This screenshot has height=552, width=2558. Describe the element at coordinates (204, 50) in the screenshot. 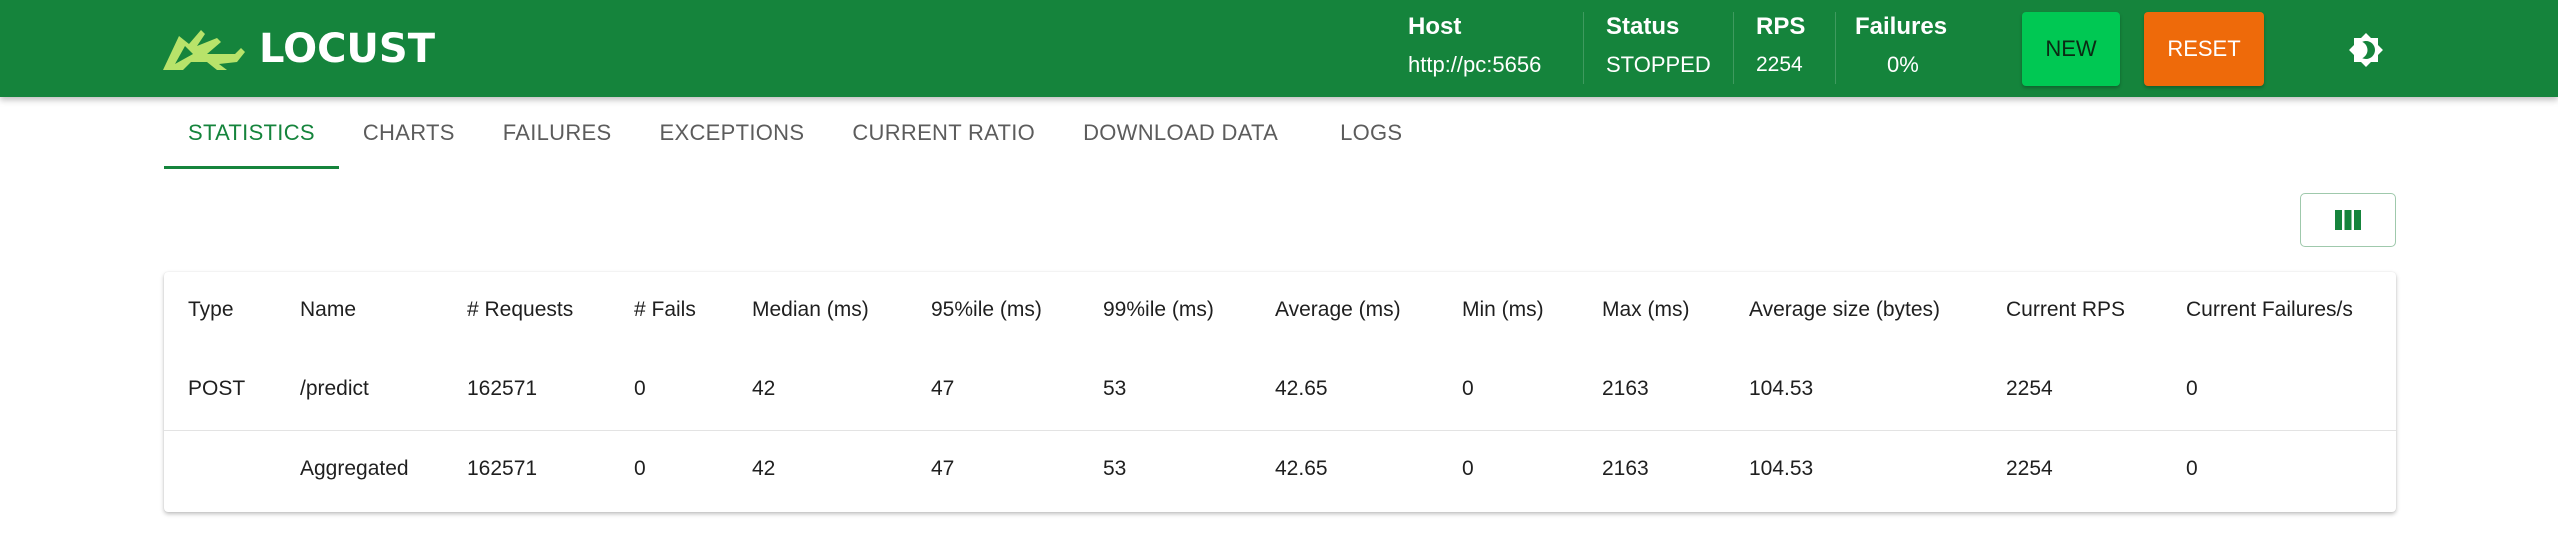

I see `locust-logo-icon` at that location.